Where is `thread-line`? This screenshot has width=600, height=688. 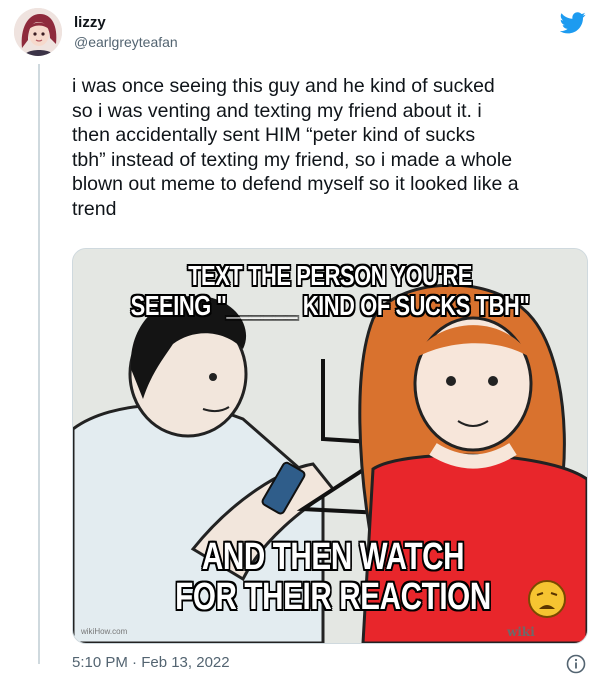 thread-line is located at coordinates (39, 364).